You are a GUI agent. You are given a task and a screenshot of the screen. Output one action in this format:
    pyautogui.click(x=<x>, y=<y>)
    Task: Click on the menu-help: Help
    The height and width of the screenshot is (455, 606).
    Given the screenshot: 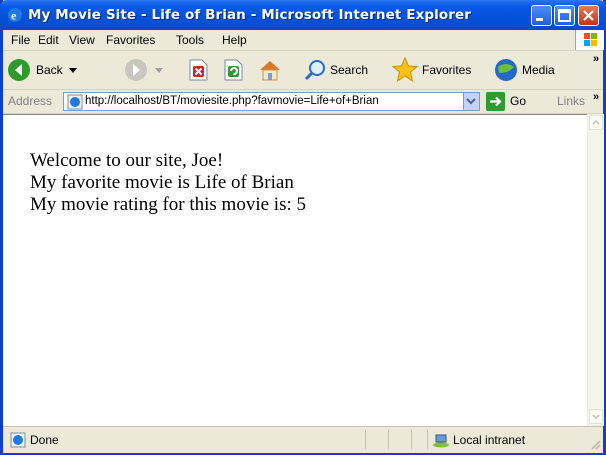 What is the action you would take?
    pyautogui.click(x=234, y=40)
    